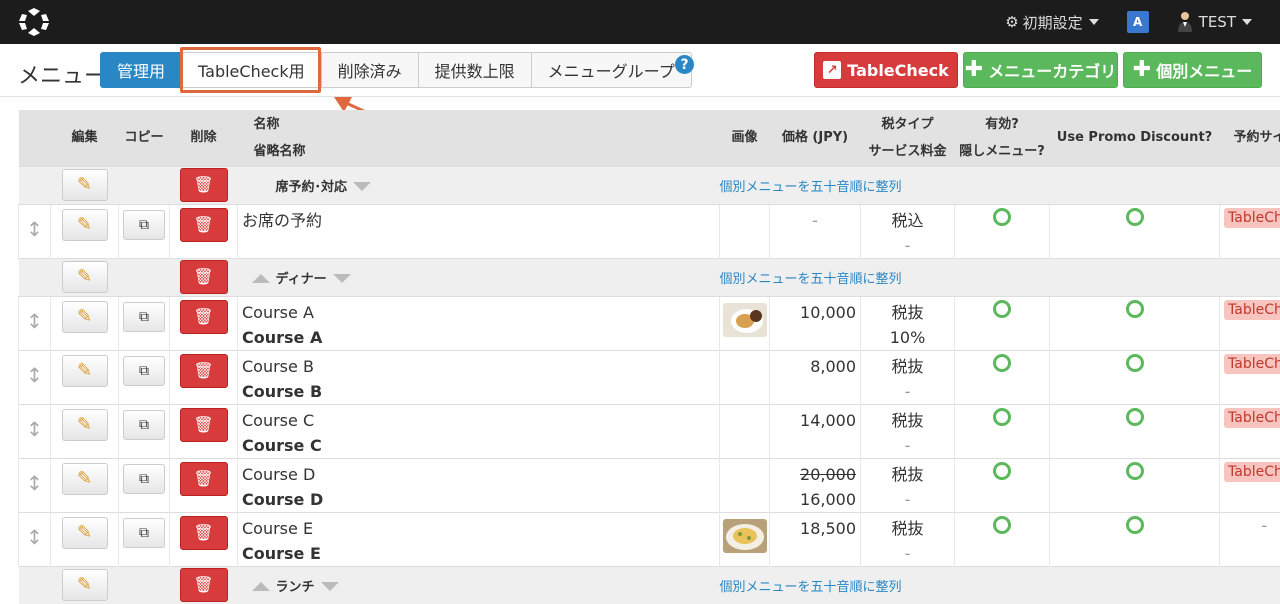 The width and height of the screenshot is (1280, 604). I want to click on item-price: 8,000, so click(813, 366).